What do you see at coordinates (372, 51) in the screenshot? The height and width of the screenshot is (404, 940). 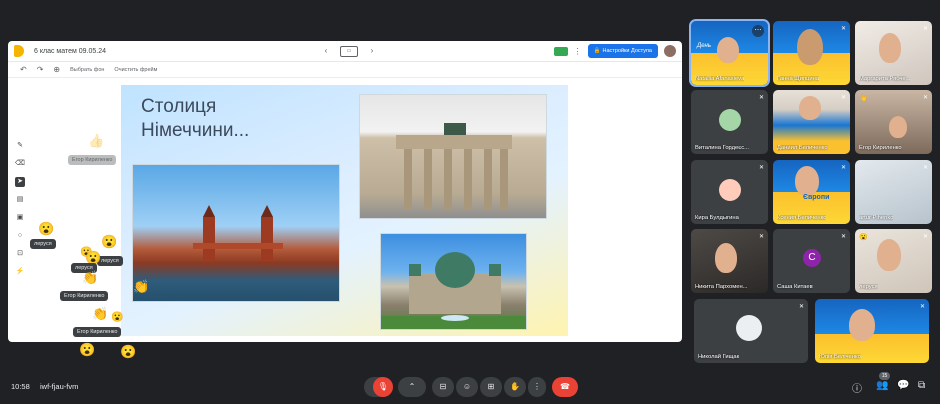 I see `next-frame-icon: ›` at bounding box center [372, 51].